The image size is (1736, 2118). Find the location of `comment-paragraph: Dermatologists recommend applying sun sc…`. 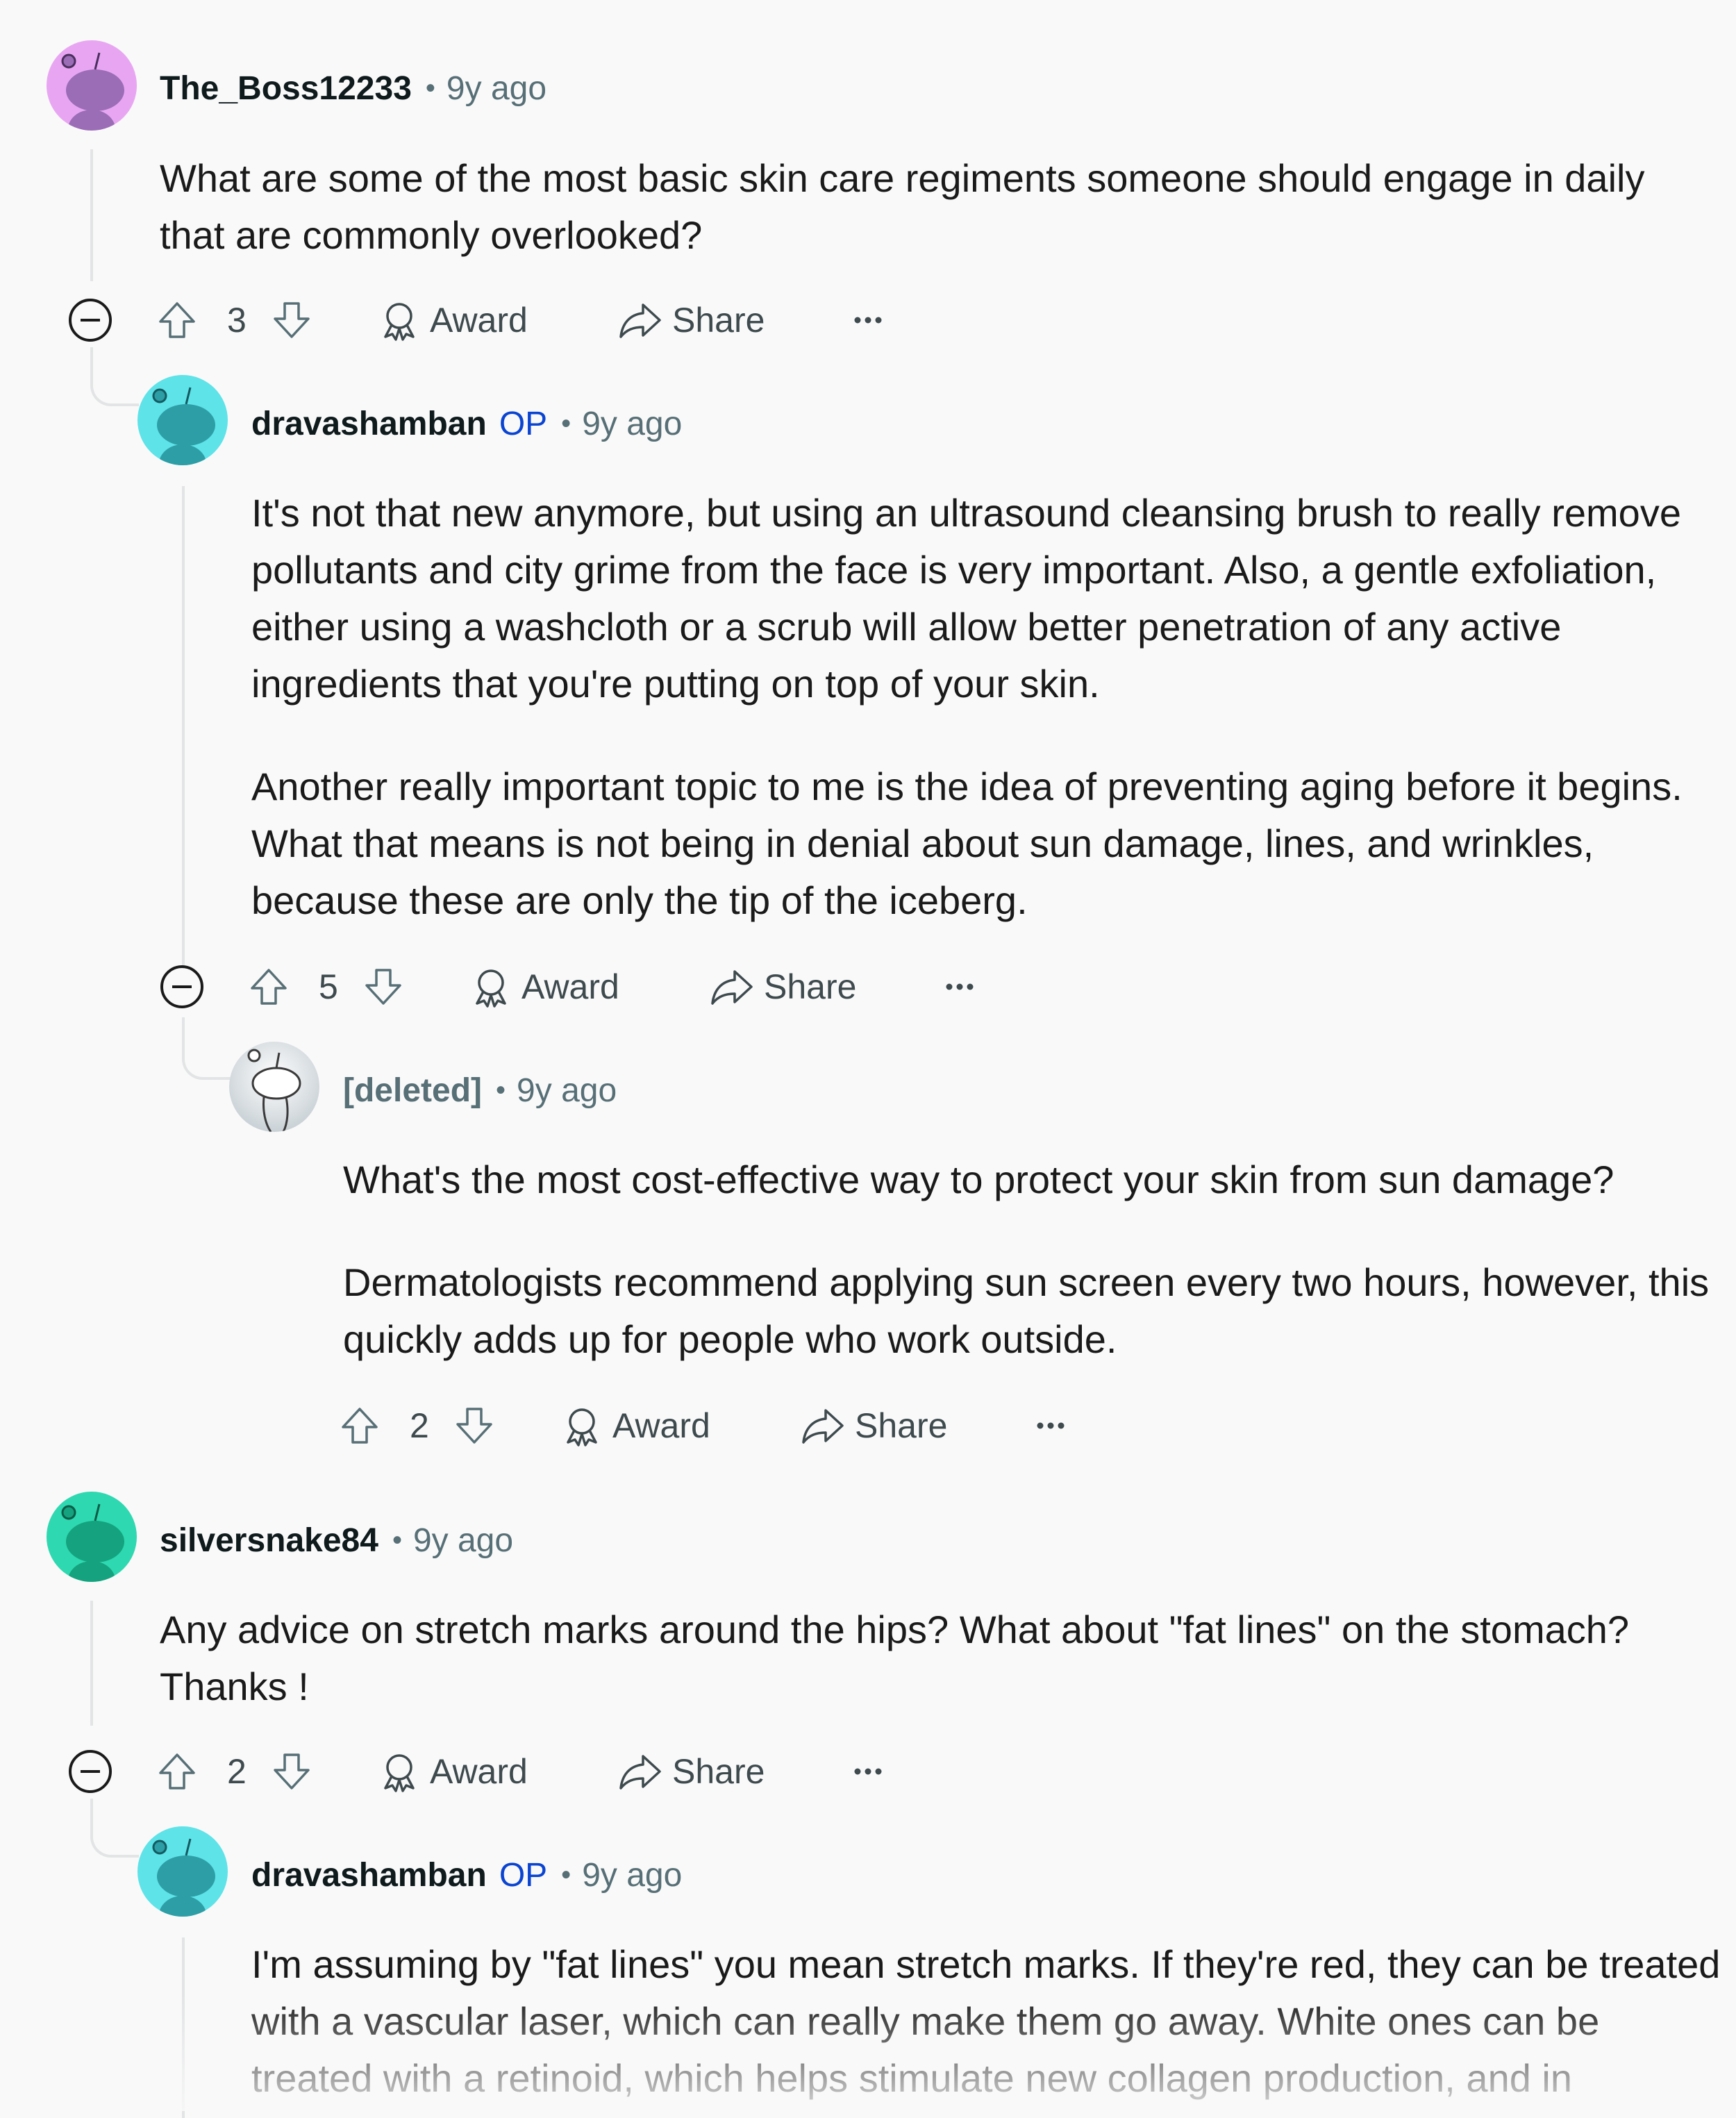

comment-paragraph: Dermatologists recommend applying sun sc… is located at coordinates (1026, 1310).